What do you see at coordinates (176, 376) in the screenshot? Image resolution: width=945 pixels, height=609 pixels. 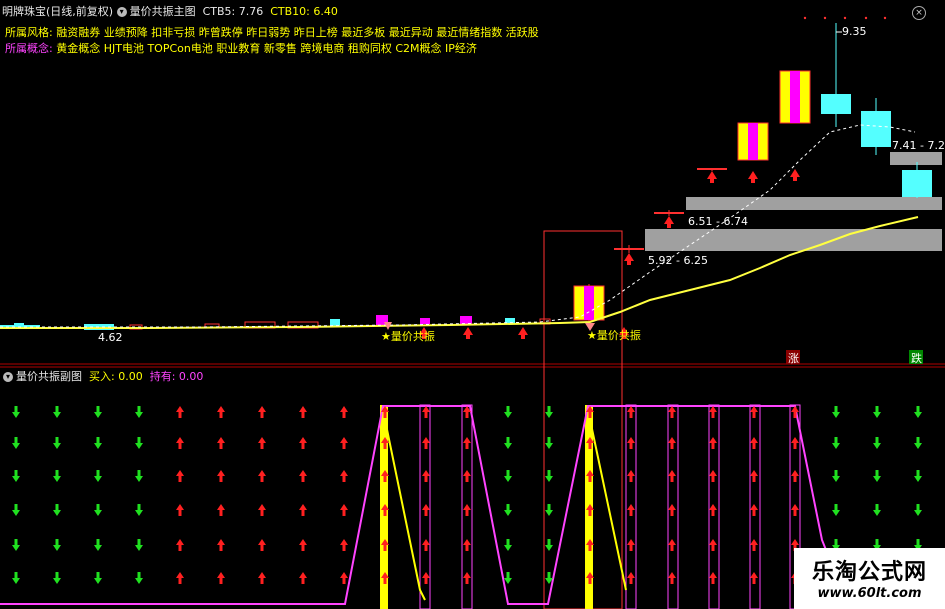 I see `hold-value: 持有: 0.00` at bounding box center [176, 376].